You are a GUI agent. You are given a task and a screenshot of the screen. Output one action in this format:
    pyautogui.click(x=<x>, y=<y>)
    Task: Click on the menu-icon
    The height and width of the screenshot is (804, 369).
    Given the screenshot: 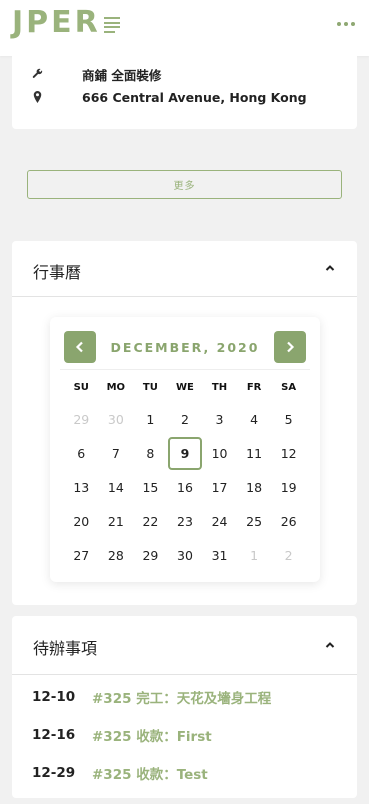 What is the action you would take?
    pyautogui.click(x=113, y=25)
    